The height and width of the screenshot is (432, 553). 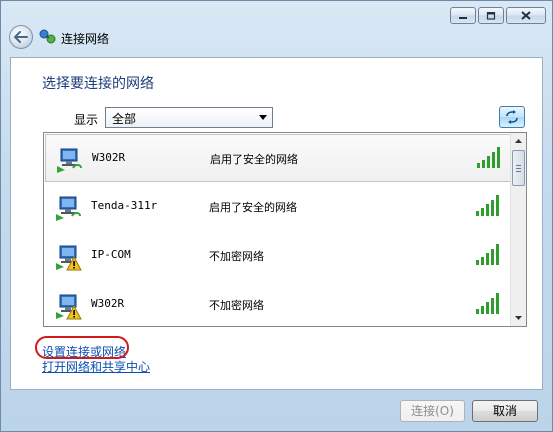 I want to click on back-button, so click(x=21, y=37).